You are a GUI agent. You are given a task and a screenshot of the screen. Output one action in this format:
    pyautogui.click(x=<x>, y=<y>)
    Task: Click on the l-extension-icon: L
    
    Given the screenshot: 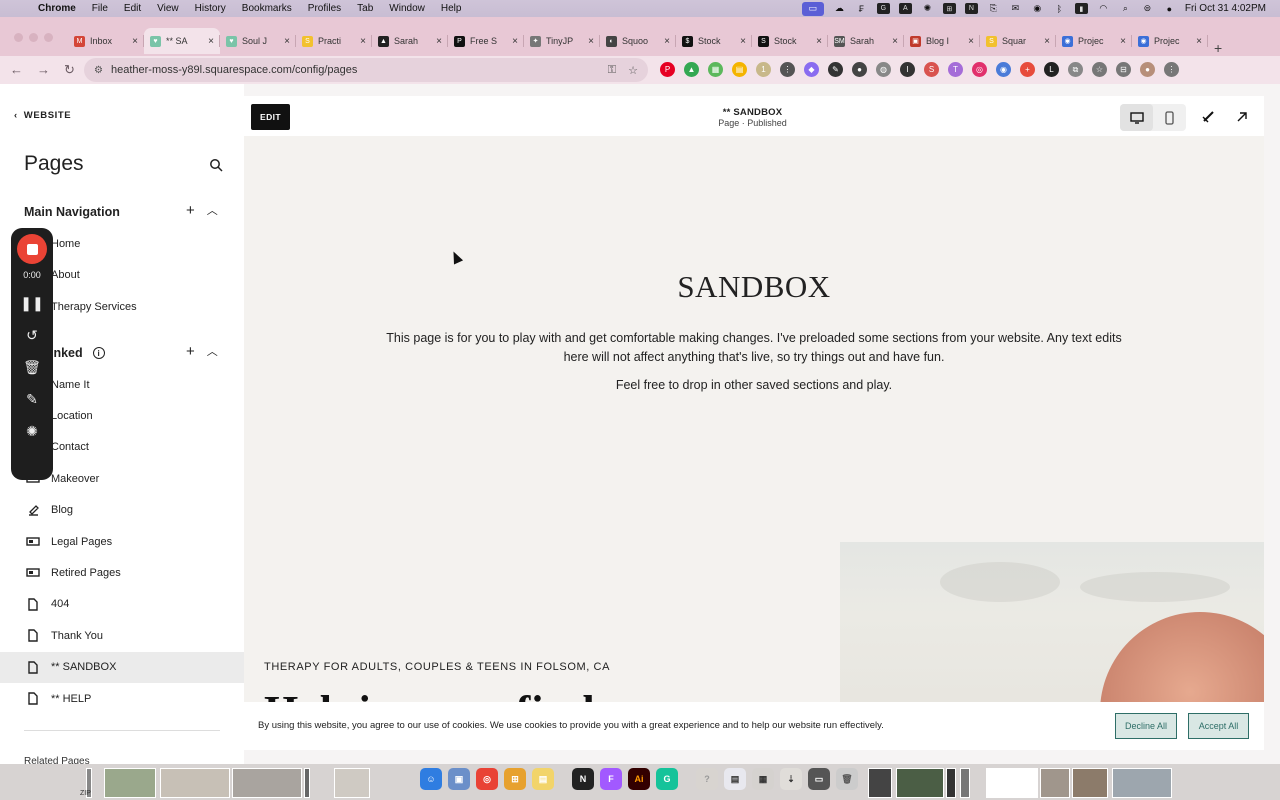 What is the action you would take?
    pyautogui.click(x=1051, y=69)
    